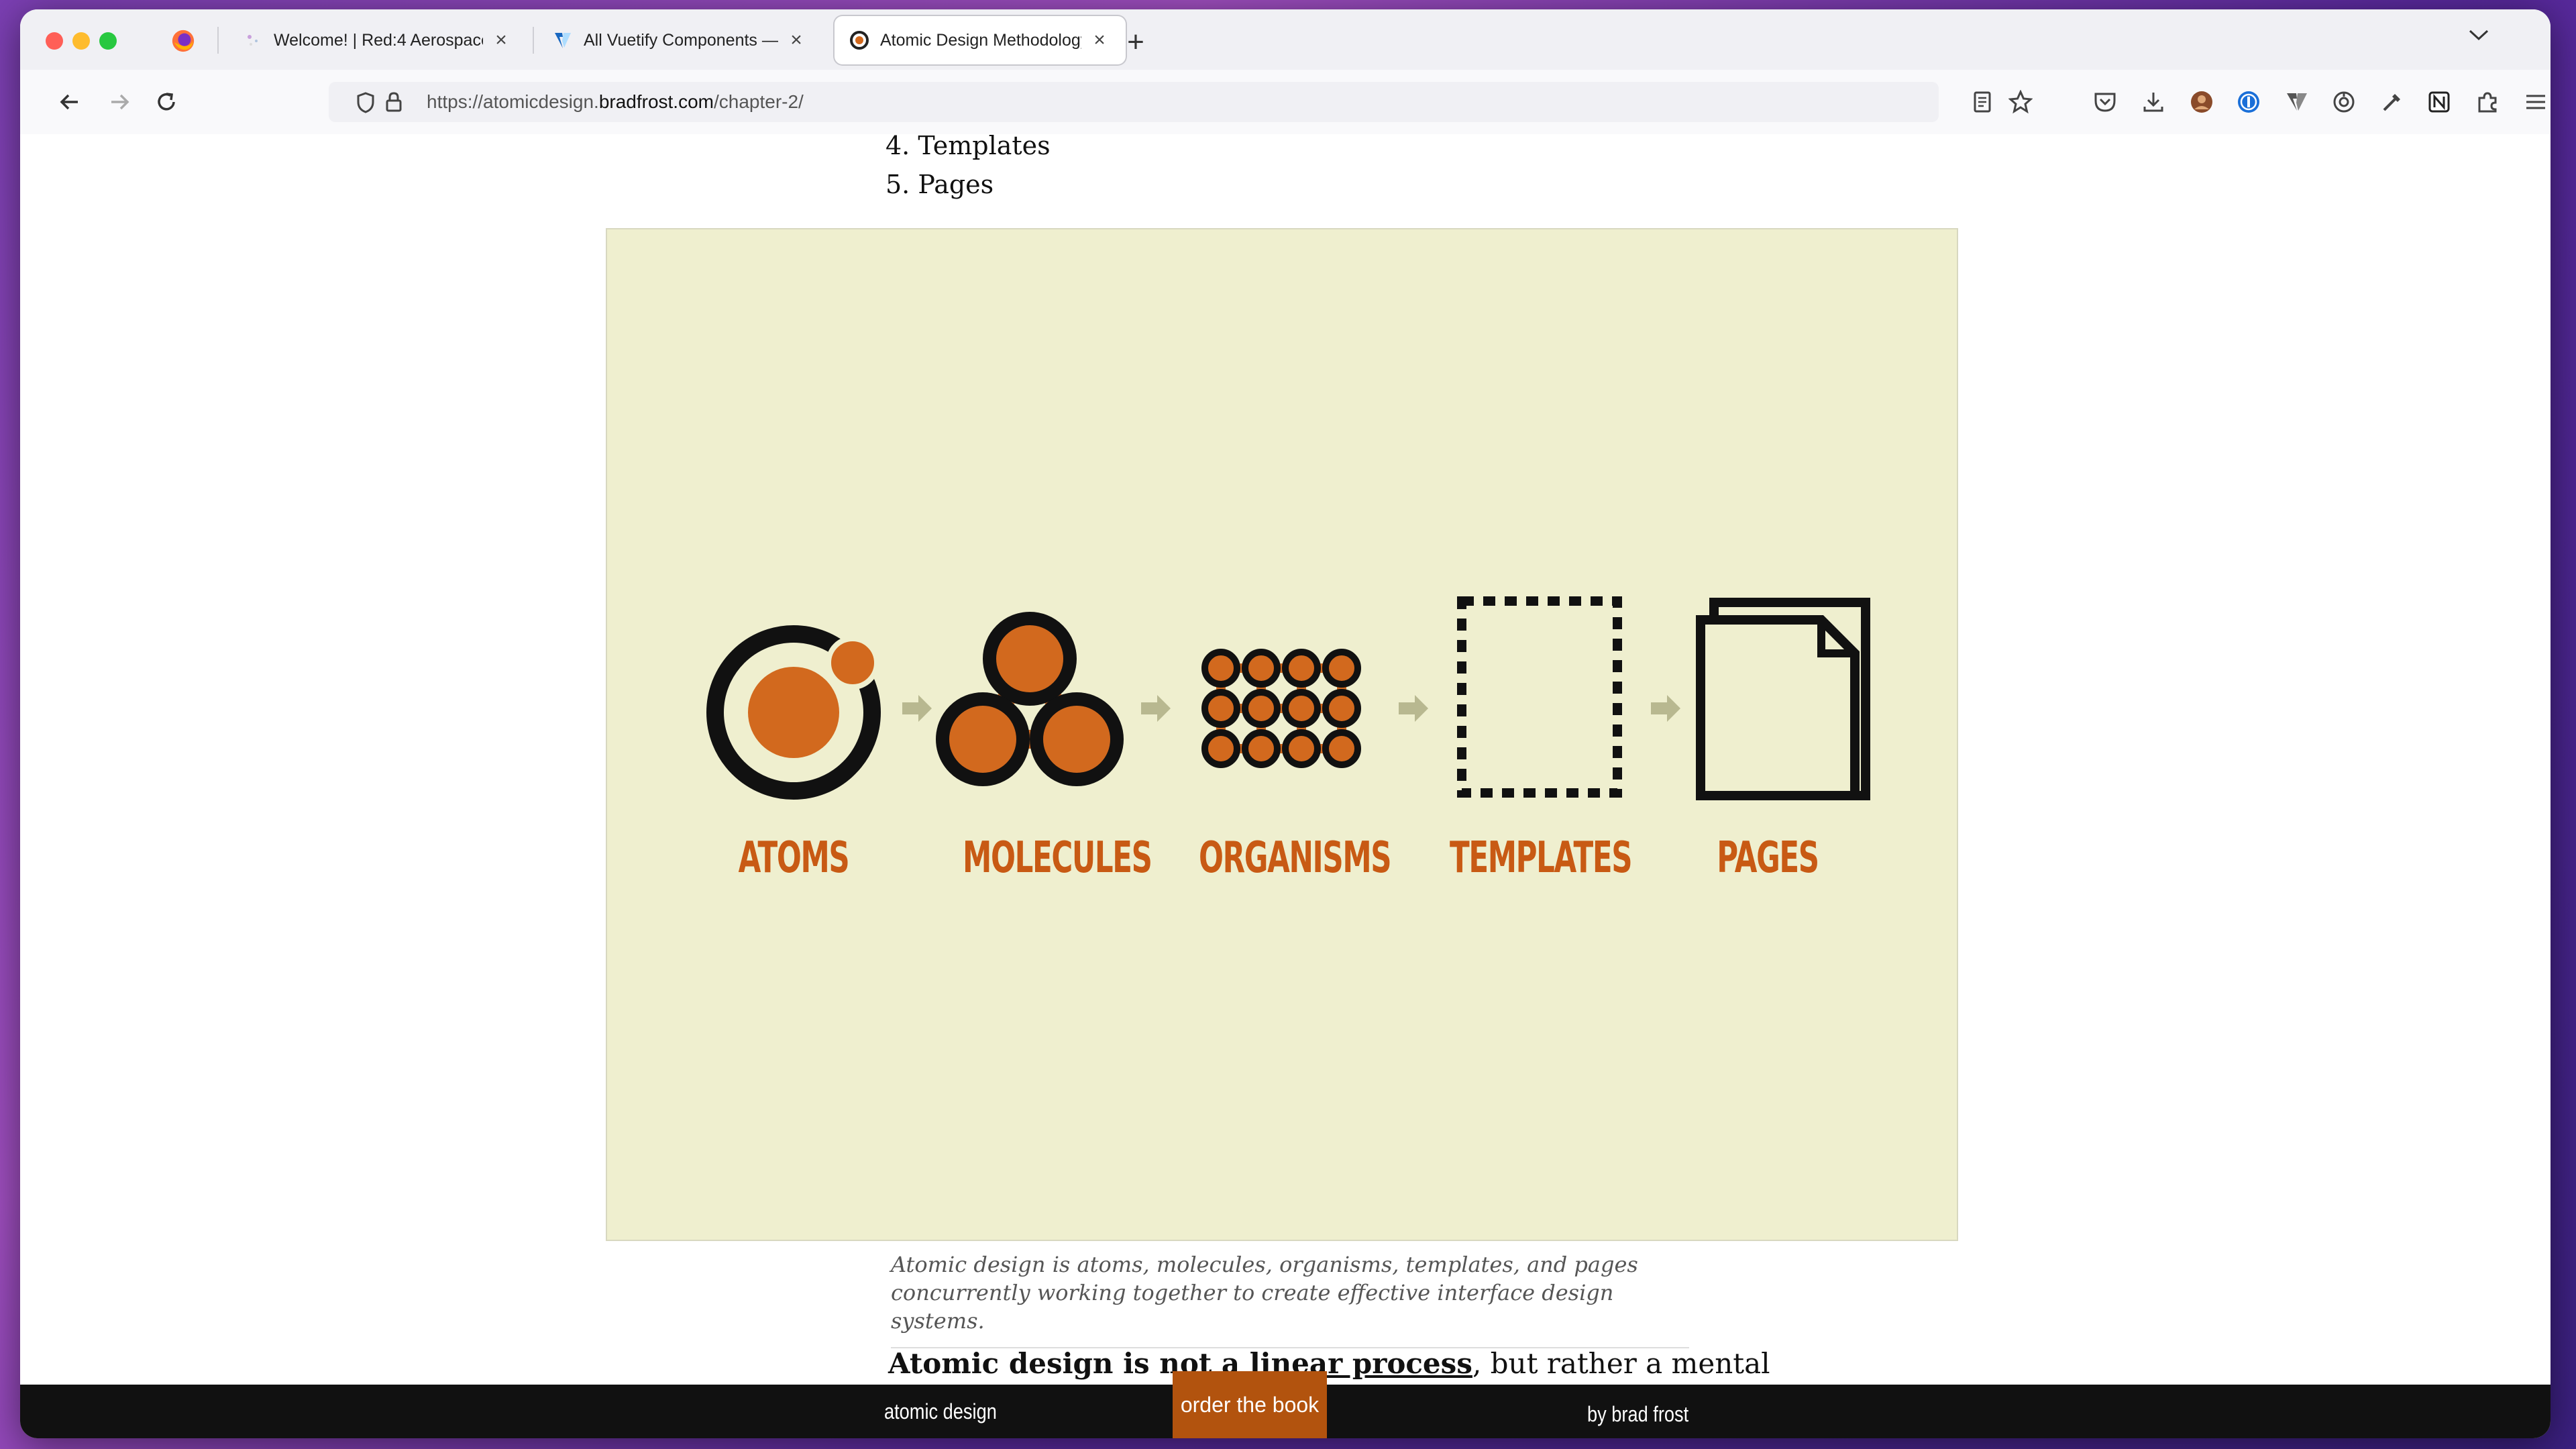 Image resolution: width=2576 pixels, height=1449 pixels. Describe the element at coordinates (968, 147) in the screenshot. I see `list-item: 4. Templates` at that location.